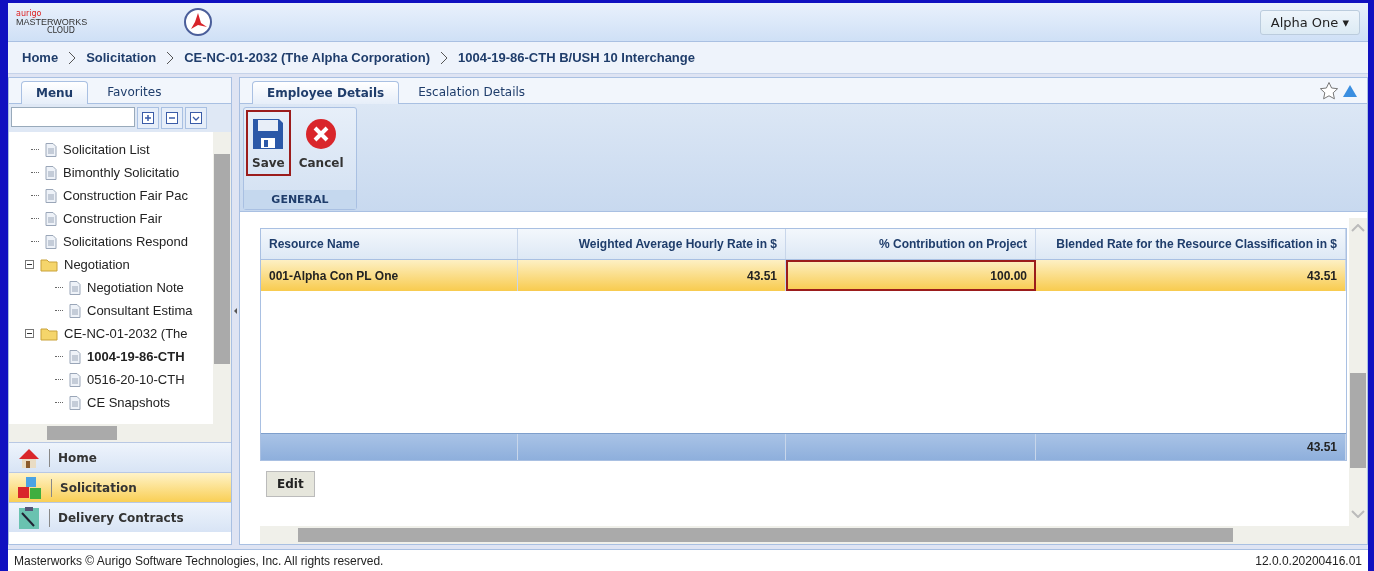 The image size is (1374, 571). Describe the element at coordinates (472, 91) in the screenshot. I see `tab: Escalation Details` at that location.